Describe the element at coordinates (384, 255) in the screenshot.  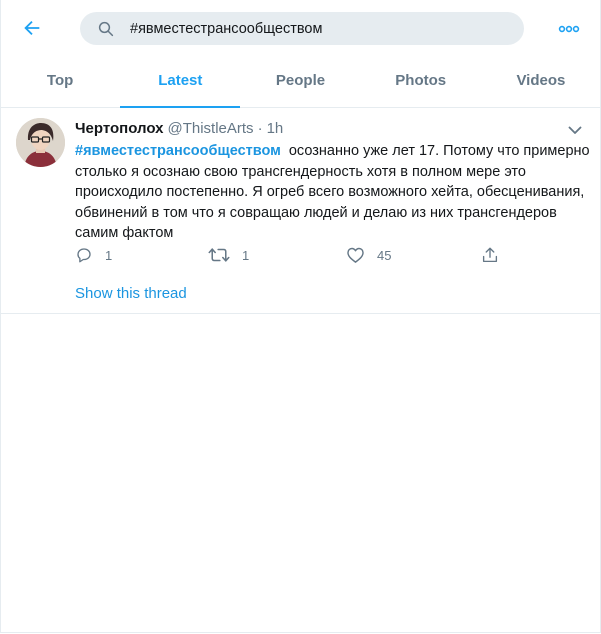
I see `like-count: 45` at that location.